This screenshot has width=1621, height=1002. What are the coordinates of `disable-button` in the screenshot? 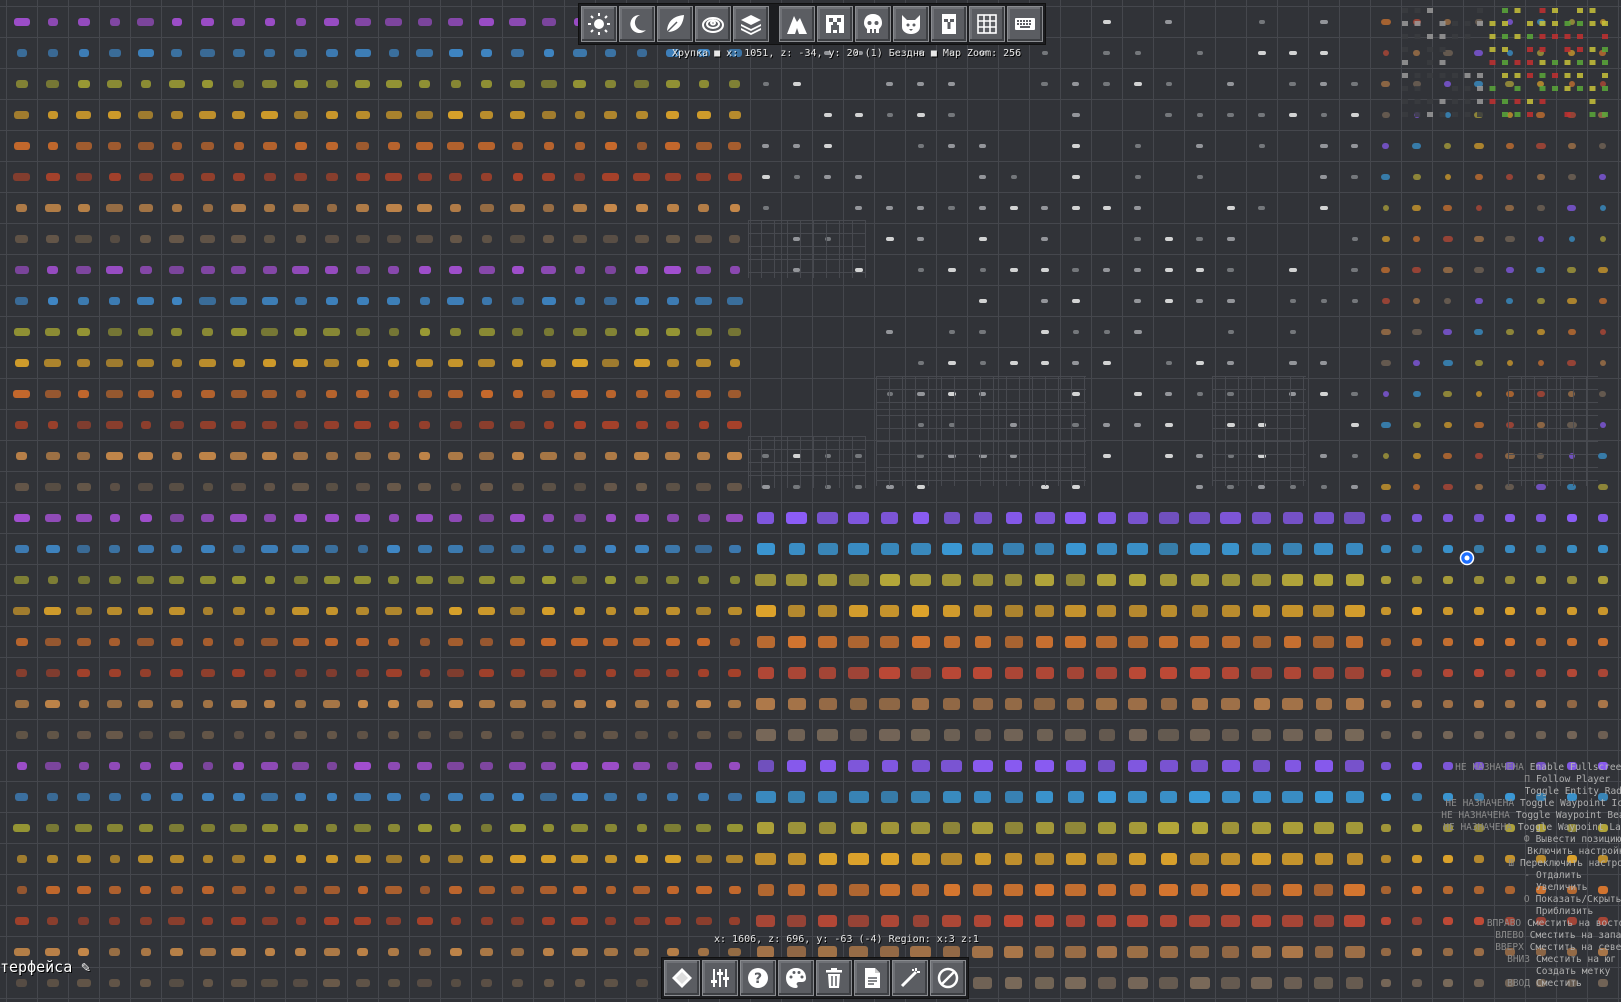 It's located at (948, 978).